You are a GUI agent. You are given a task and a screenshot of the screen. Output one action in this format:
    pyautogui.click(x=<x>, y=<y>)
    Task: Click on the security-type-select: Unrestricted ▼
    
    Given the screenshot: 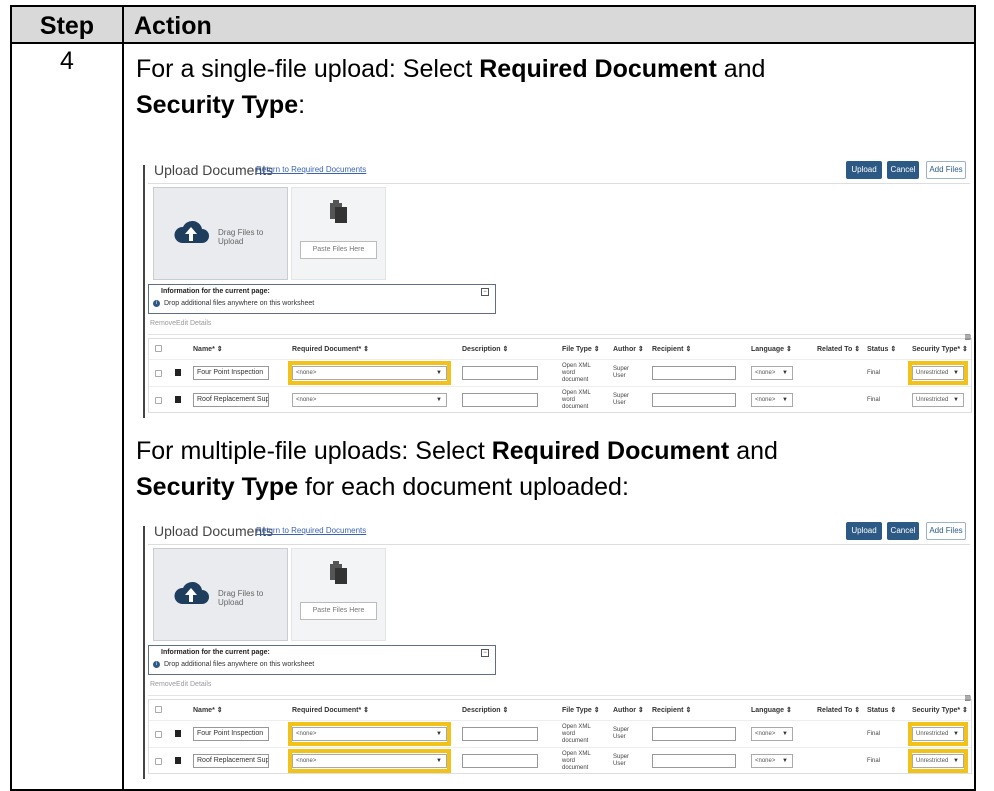 What is the action you would take?
    pyautogui.click(x=938, y=400)
    